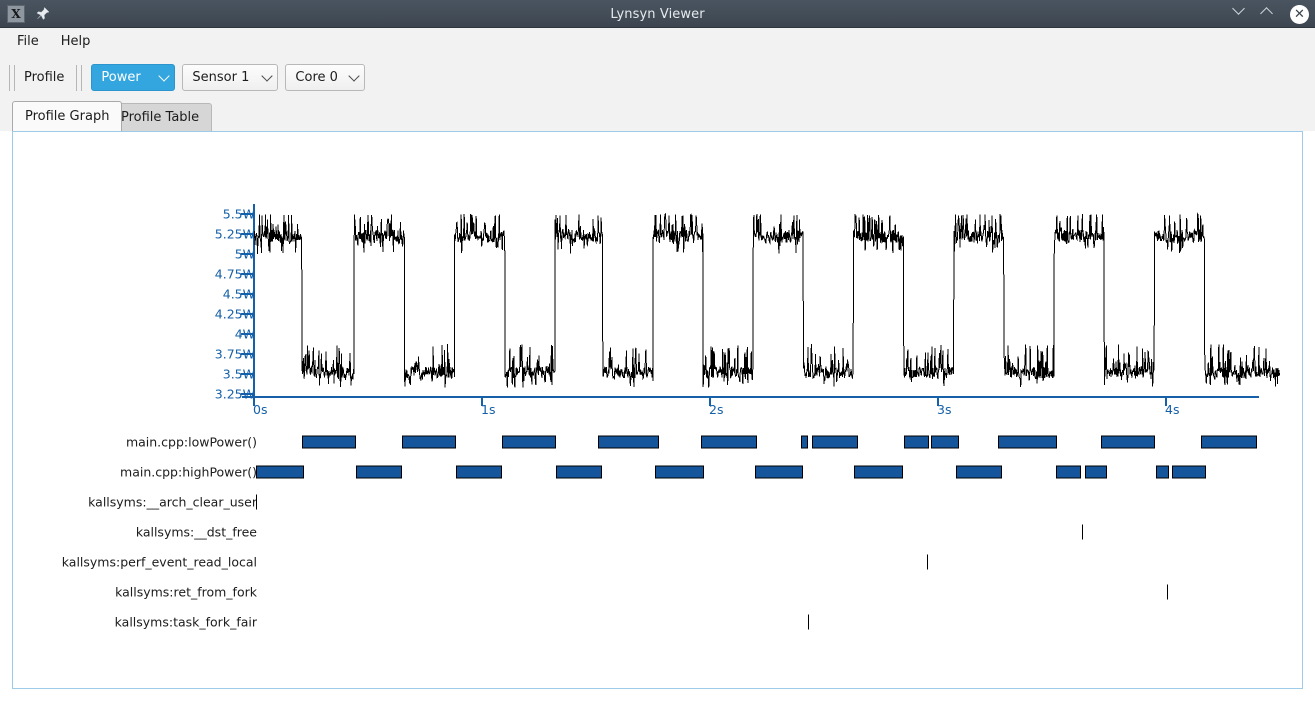 Image resolution: width=1315 pixels, height=726 pixels. I want to click on y-axis-tick-label: 3.25W, so click(234, 394).